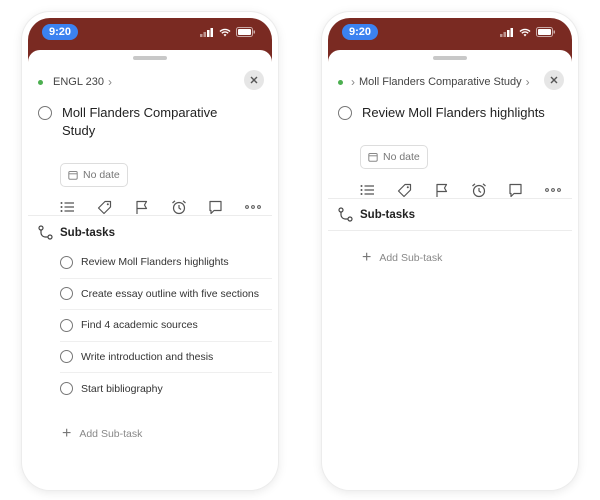  I want to click on task-title: Review Moll Flanders highlights, so click(462, 113).